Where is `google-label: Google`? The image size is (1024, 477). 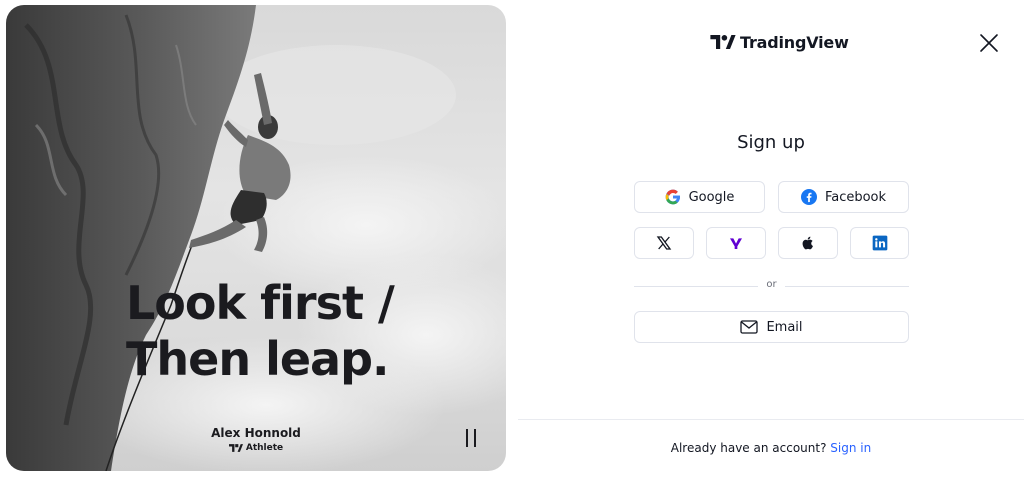 google-label: Google is located at coordinates (711, 197).